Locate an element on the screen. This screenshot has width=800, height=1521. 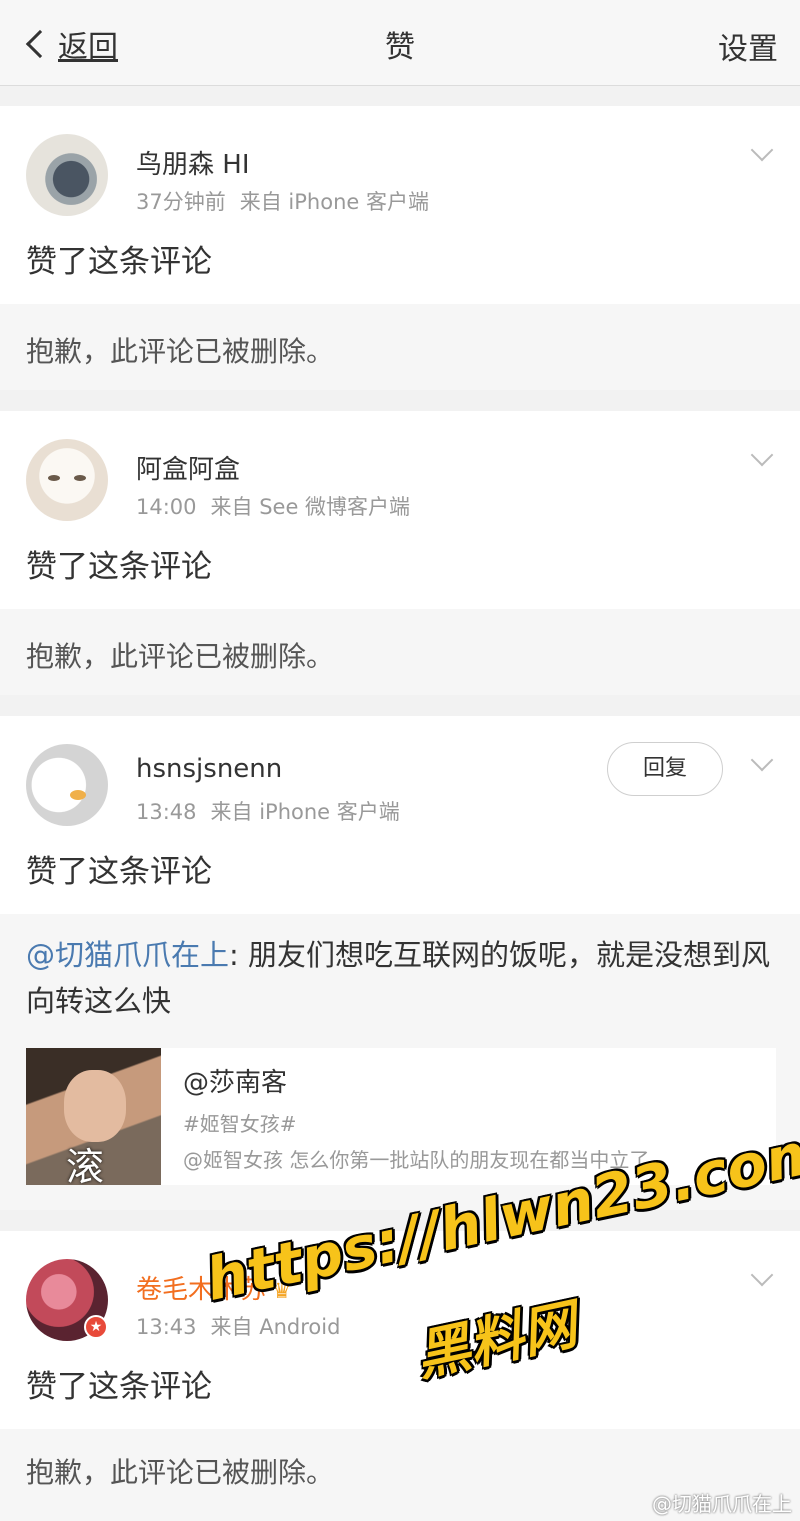
back-label: 返回 is located at coordinates (88, 47).